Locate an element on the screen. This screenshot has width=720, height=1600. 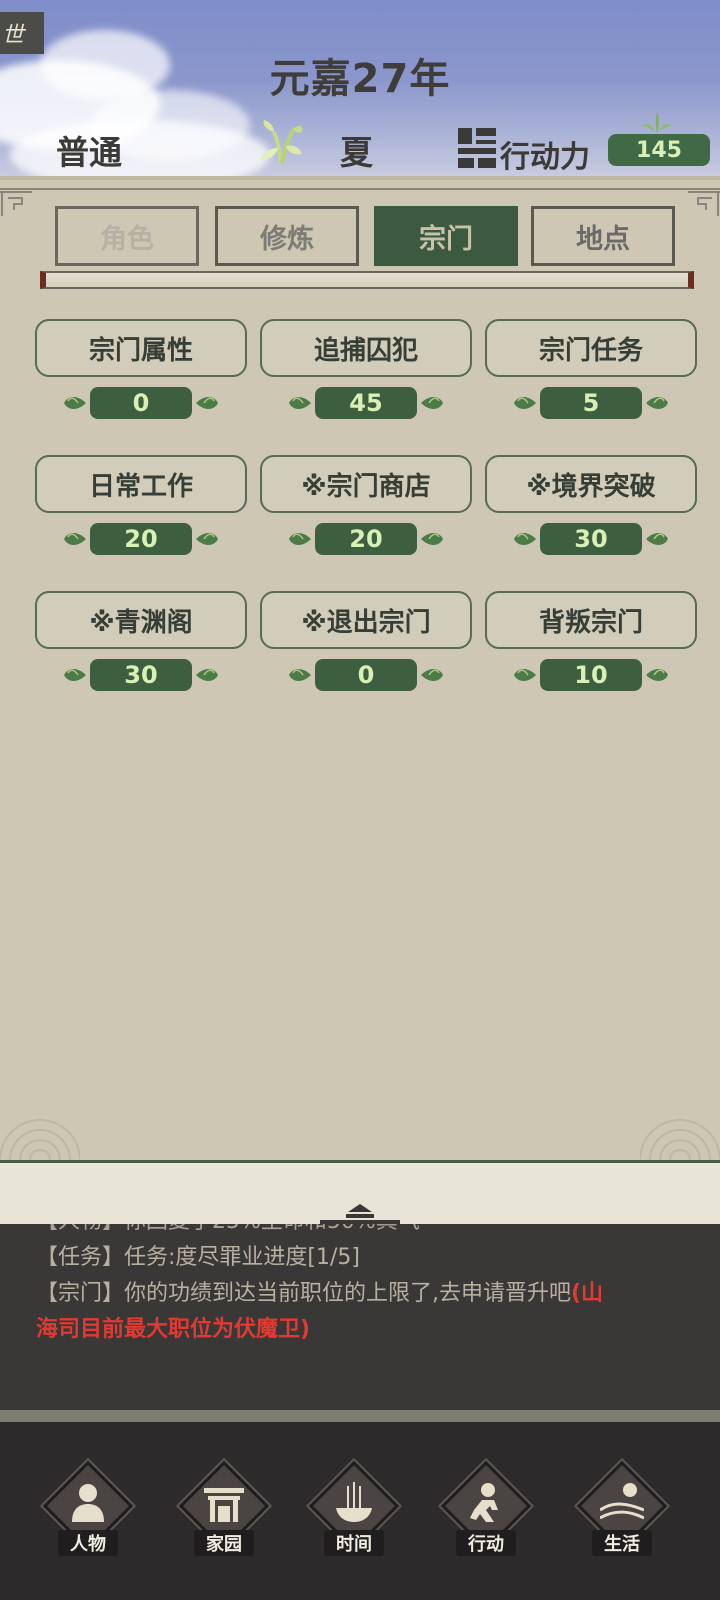
daily-work-button: 日常工作 is located at coordinates (141, 484).